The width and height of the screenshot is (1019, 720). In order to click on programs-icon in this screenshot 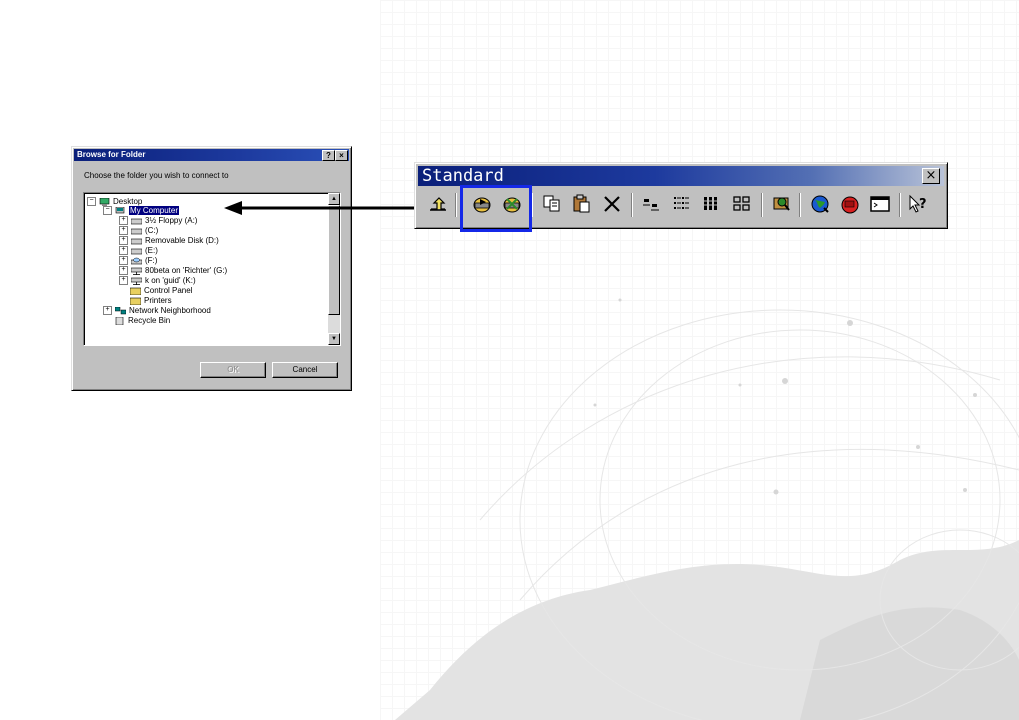, I will do `click(850, 205)`.